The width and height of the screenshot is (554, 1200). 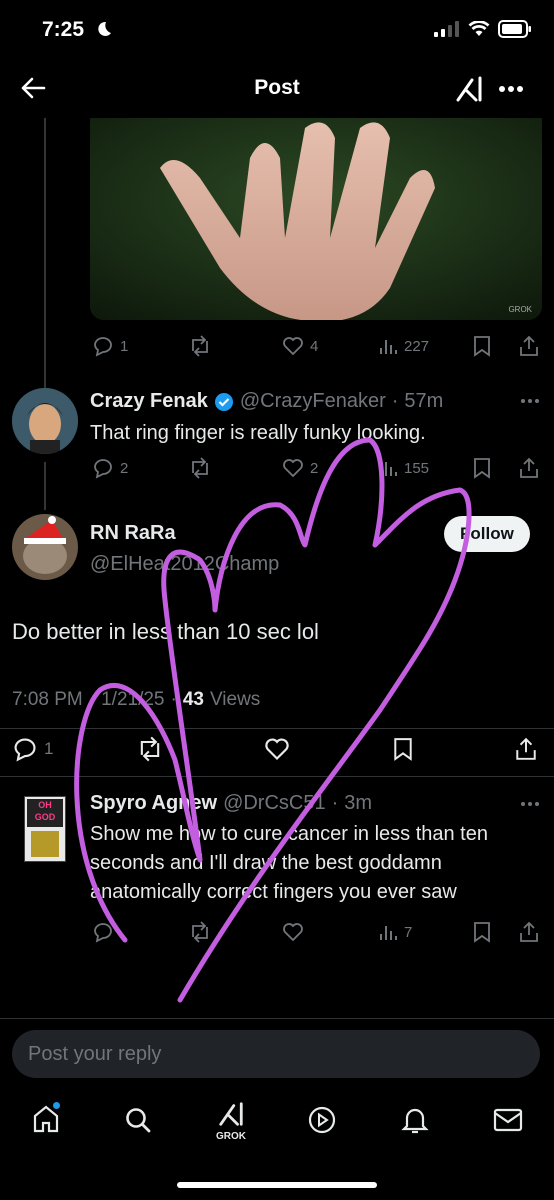 What do you see at coordinates (314, 468) in the screenshot?
I see `like-count: 2` at bounding box center [314, 468].